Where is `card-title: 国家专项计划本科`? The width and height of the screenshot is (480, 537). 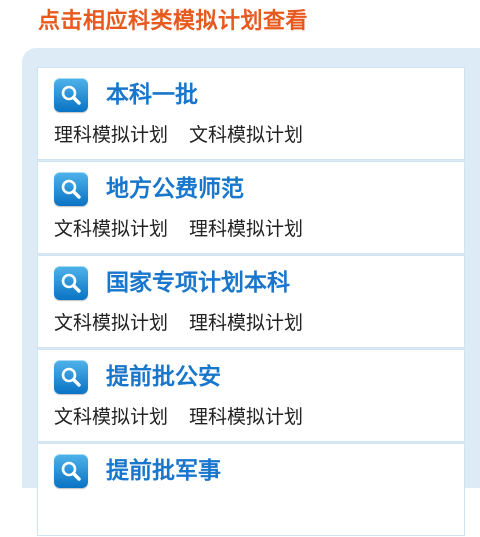
card-title: 国家专项计划本科 is located at coordinates (198, 283).